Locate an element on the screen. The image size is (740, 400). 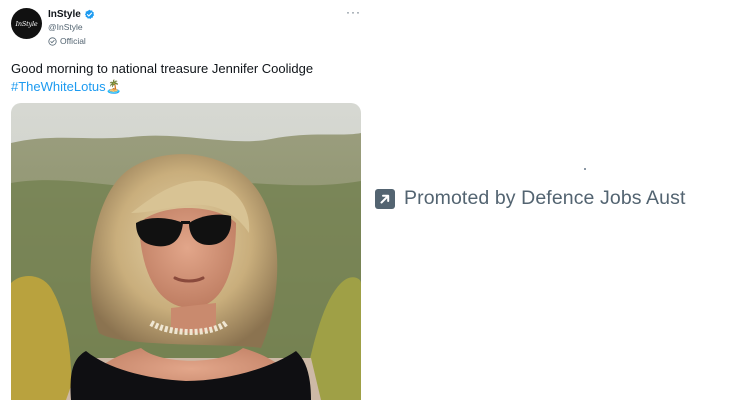
verified-badge-icon is located at coordinates (89, 14).